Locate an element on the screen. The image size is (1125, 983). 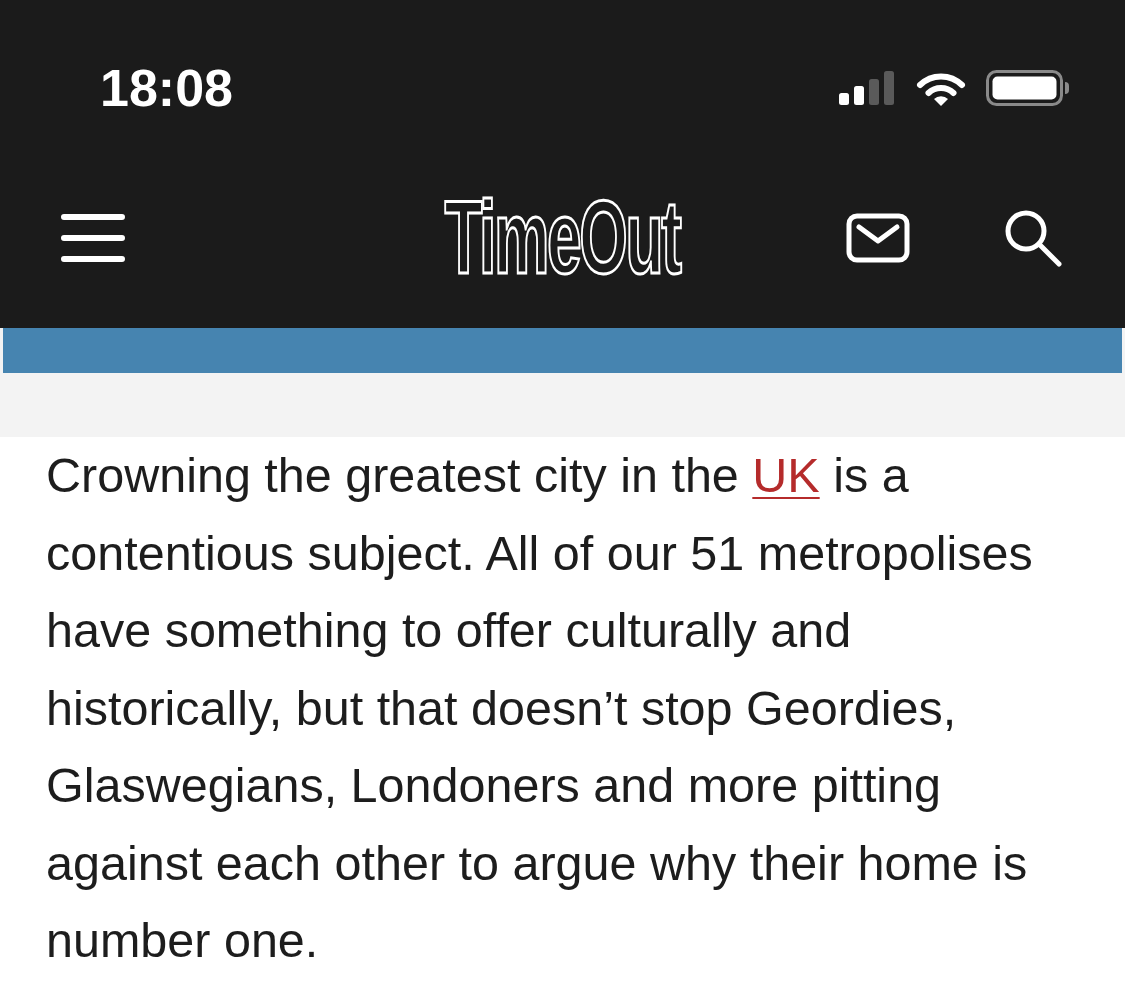
menu-icon is located at coordinates (93, 238).